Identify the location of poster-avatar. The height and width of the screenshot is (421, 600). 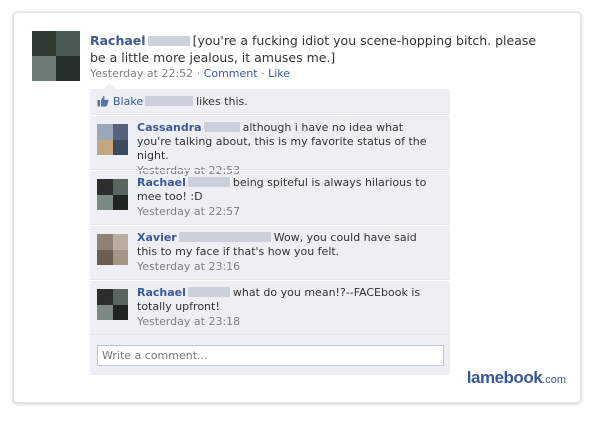
(56, 56).